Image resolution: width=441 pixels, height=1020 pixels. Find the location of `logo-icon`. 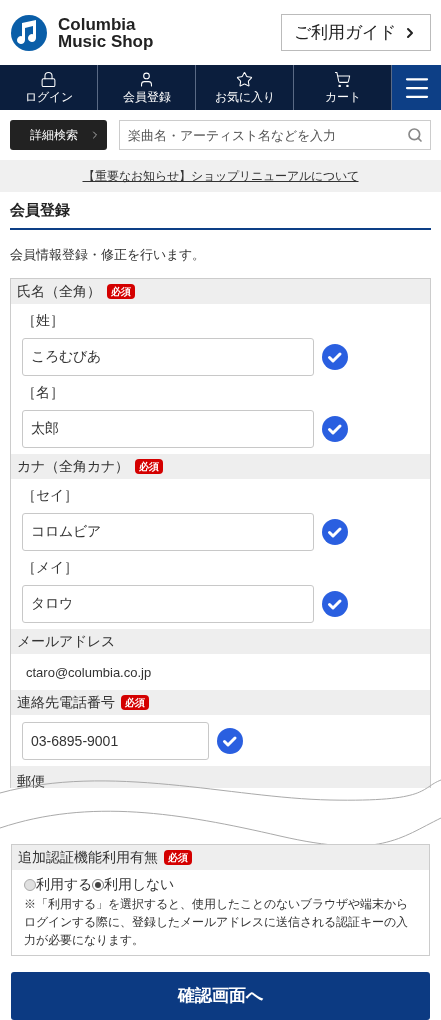

logo-icon is located at coordinates (29, 32).